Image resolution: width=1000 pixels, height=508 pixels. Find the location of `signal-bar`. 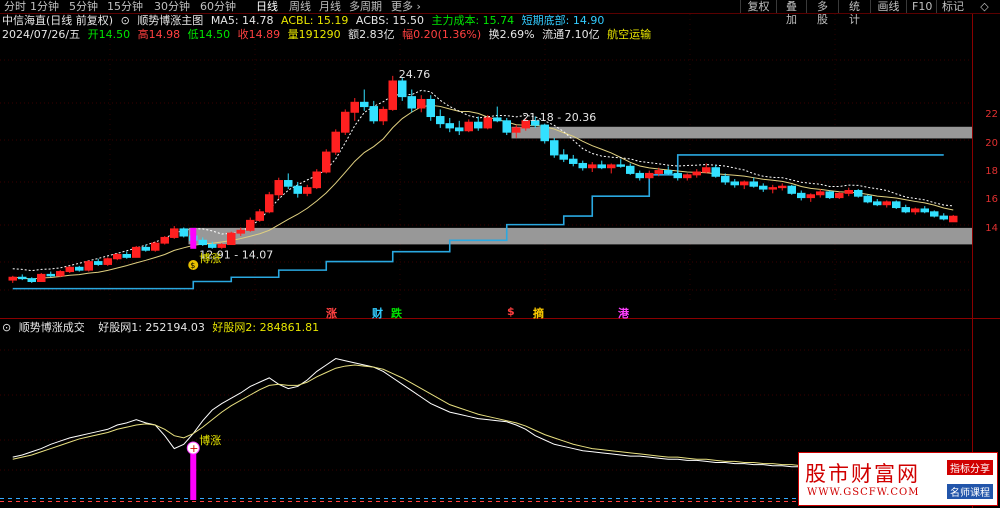

signal-bar is located at coordinates (193, 238).